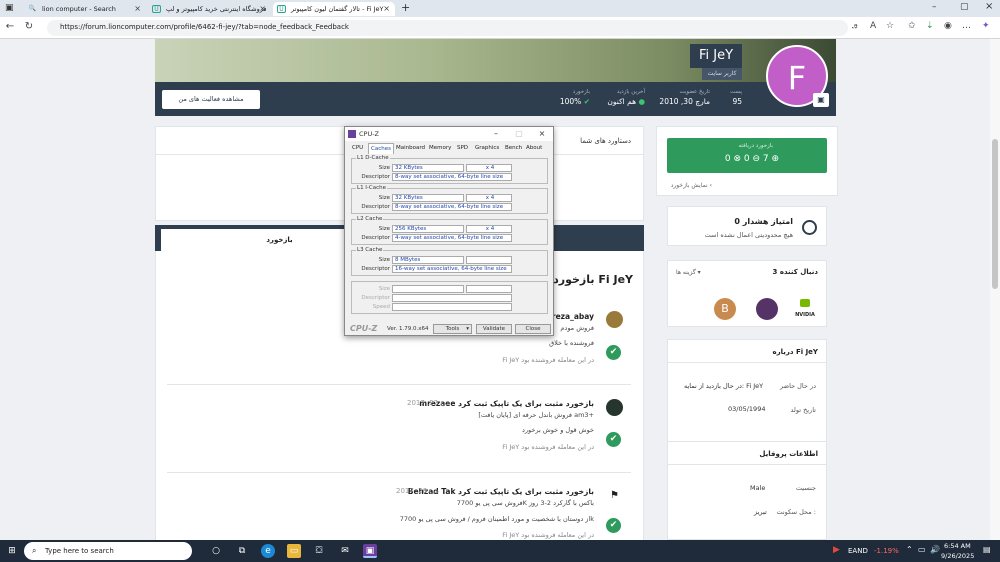 The height and width of the screenshot is (562, 1000). What do you see at coordinates (375, 269) in the screenshot?
I see `descriptor-label: Descriptor` at bounding box center [375, 269].